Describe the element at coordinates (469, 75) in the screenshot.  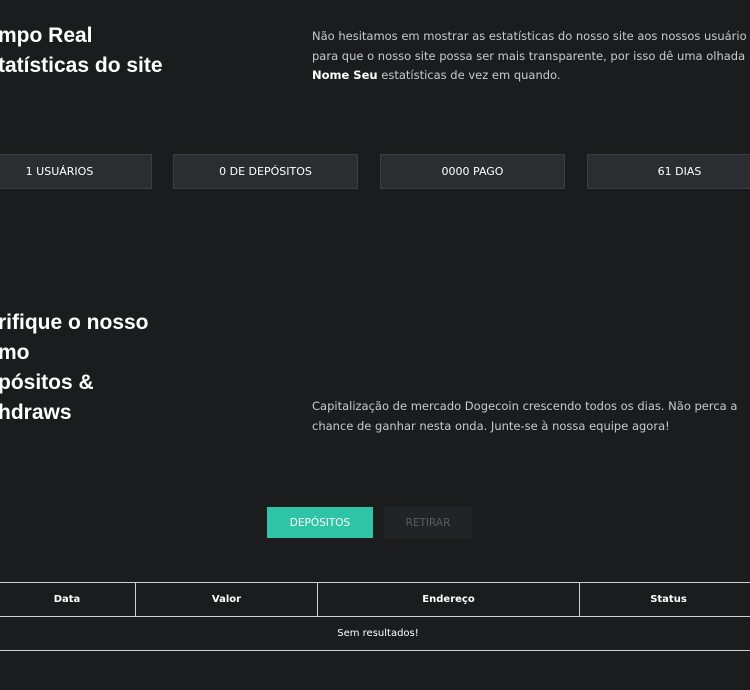
I see `stats-description-line-3-rest: estatísticas de vez em quando.` at that location.